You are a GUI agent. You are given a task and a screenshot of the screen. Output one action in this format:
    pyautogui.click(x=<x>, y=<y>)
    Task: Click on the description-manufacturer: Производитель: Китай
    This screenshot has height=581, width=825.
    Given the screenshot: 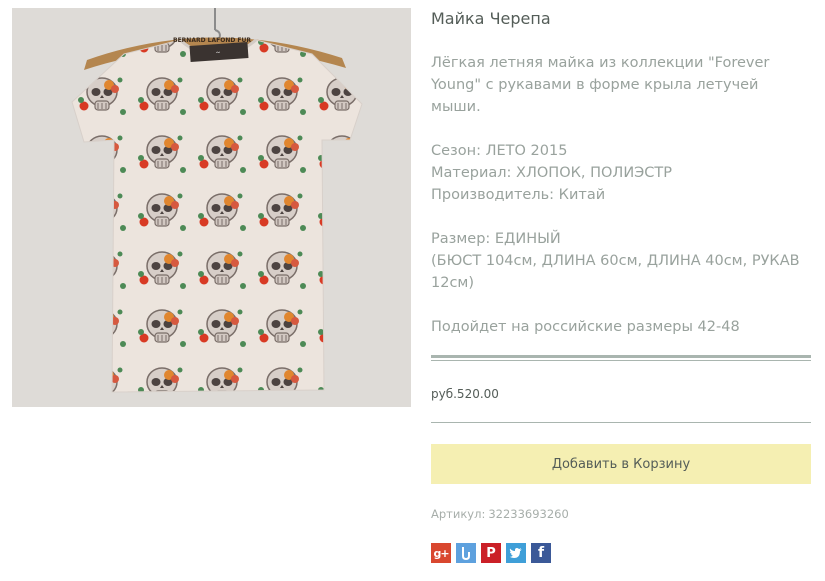 What is the action you would take?
    pyautogui.click(x=518, y=195)
    